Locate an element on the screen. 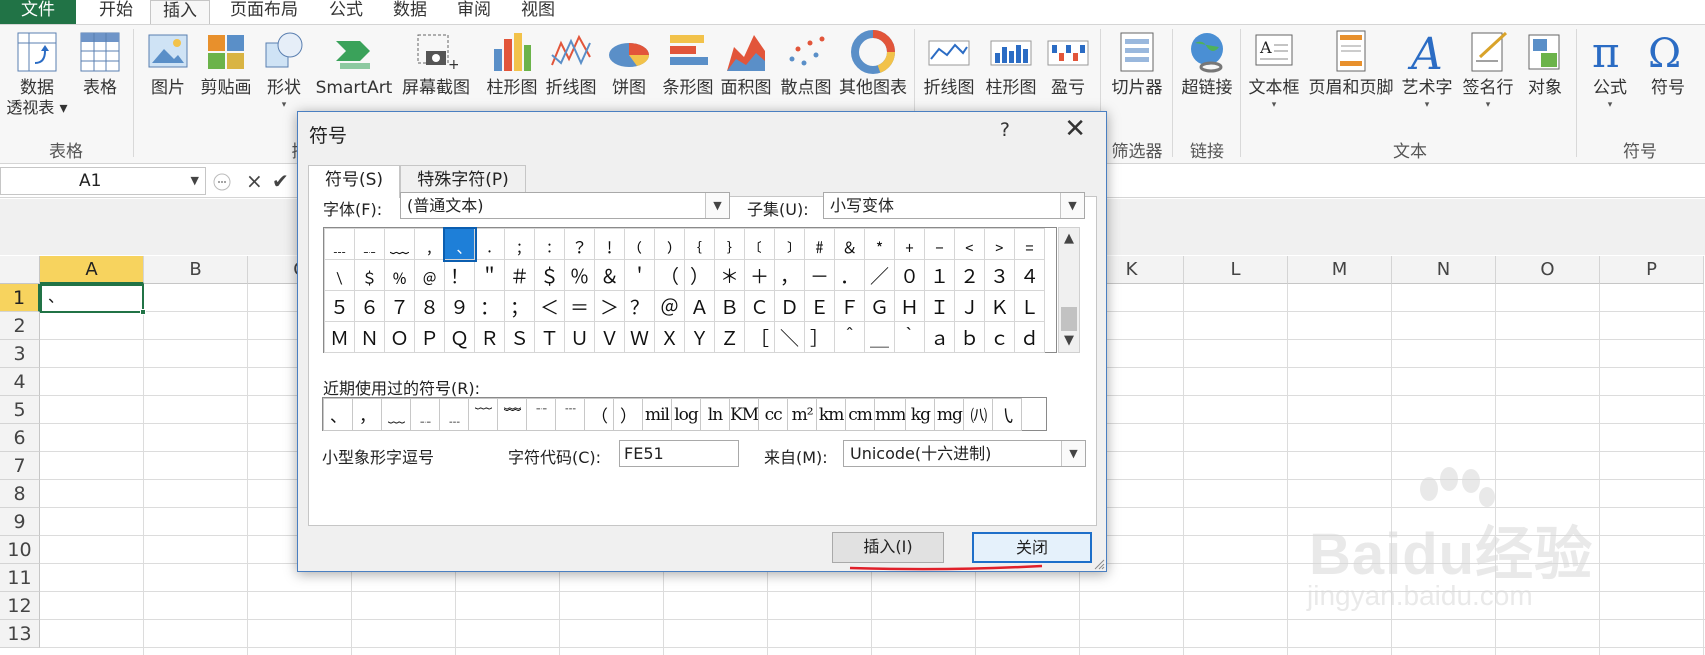 Image resolution: width=1705 pixels, height=655 pixels. symbol-cell: ﹕ is located at coordinates (549, 244).